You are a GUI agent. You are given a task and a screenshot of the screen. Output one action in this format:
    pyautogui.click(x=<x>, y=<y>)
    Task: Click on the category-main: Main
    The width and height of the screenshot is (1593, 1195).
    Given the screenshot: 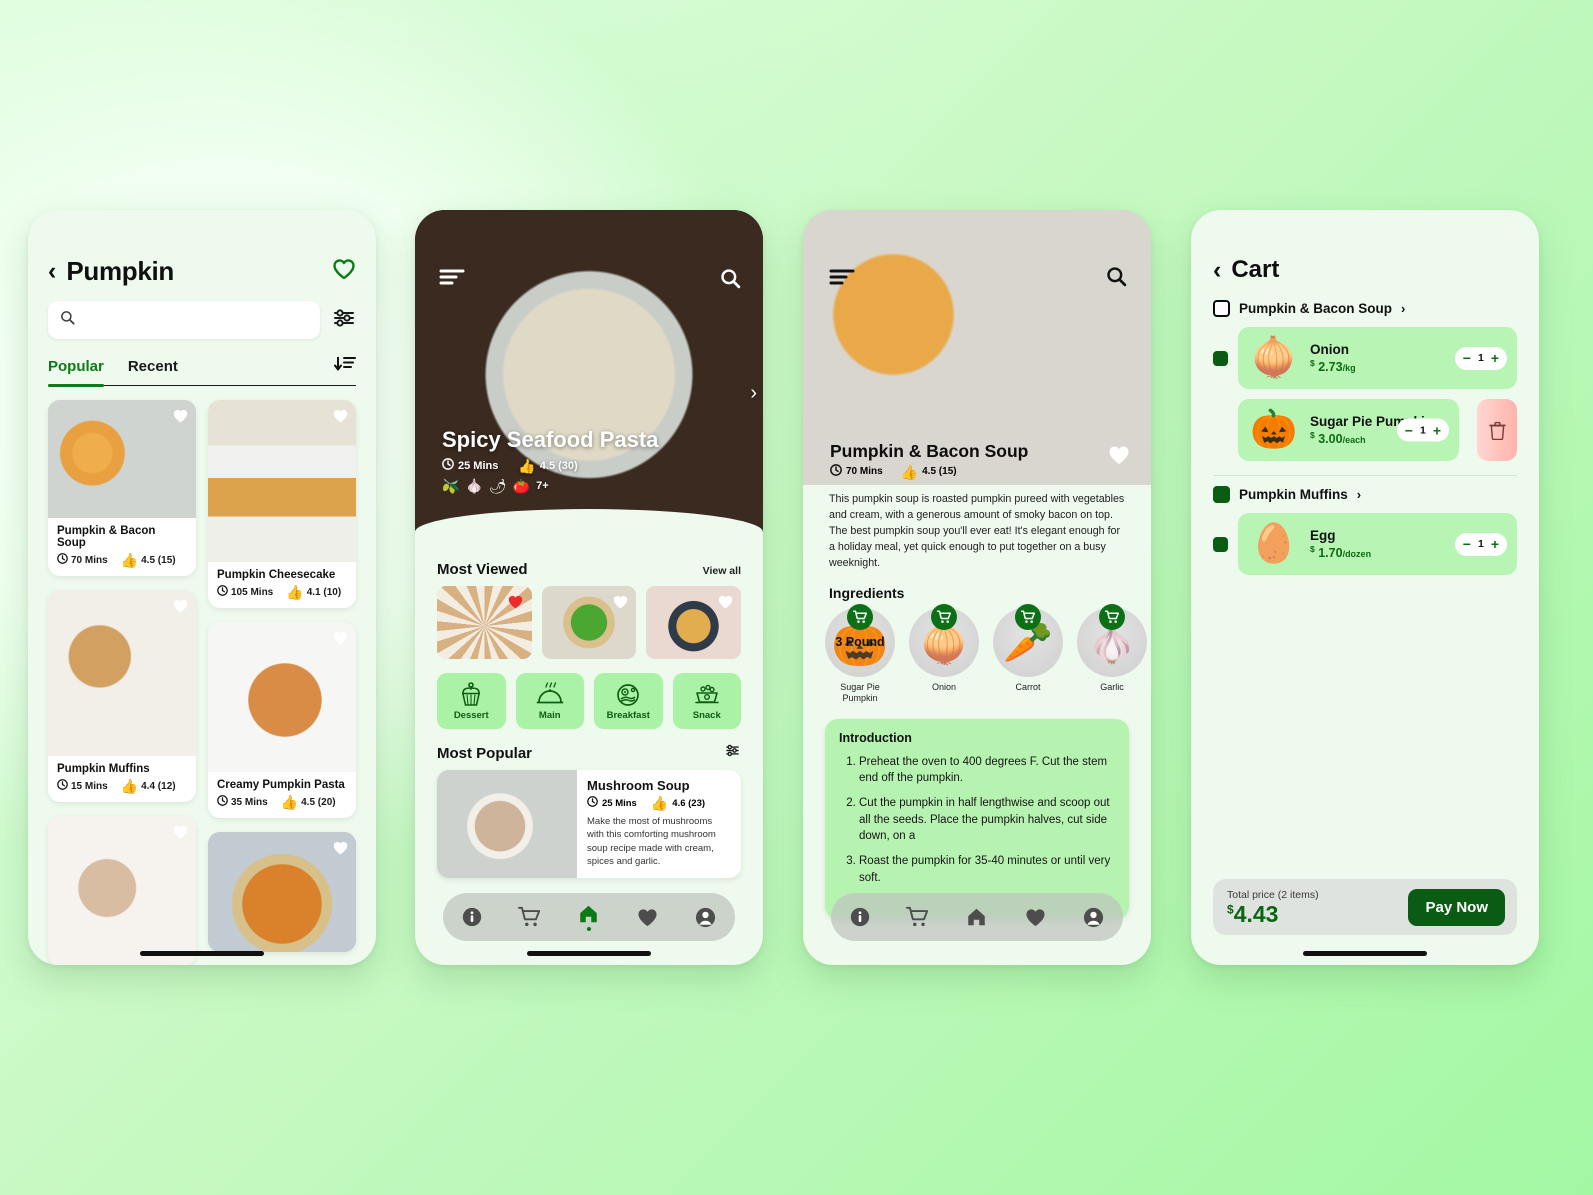 What is the action you would take?
    pyautogui.click(x=549, y=701)
    